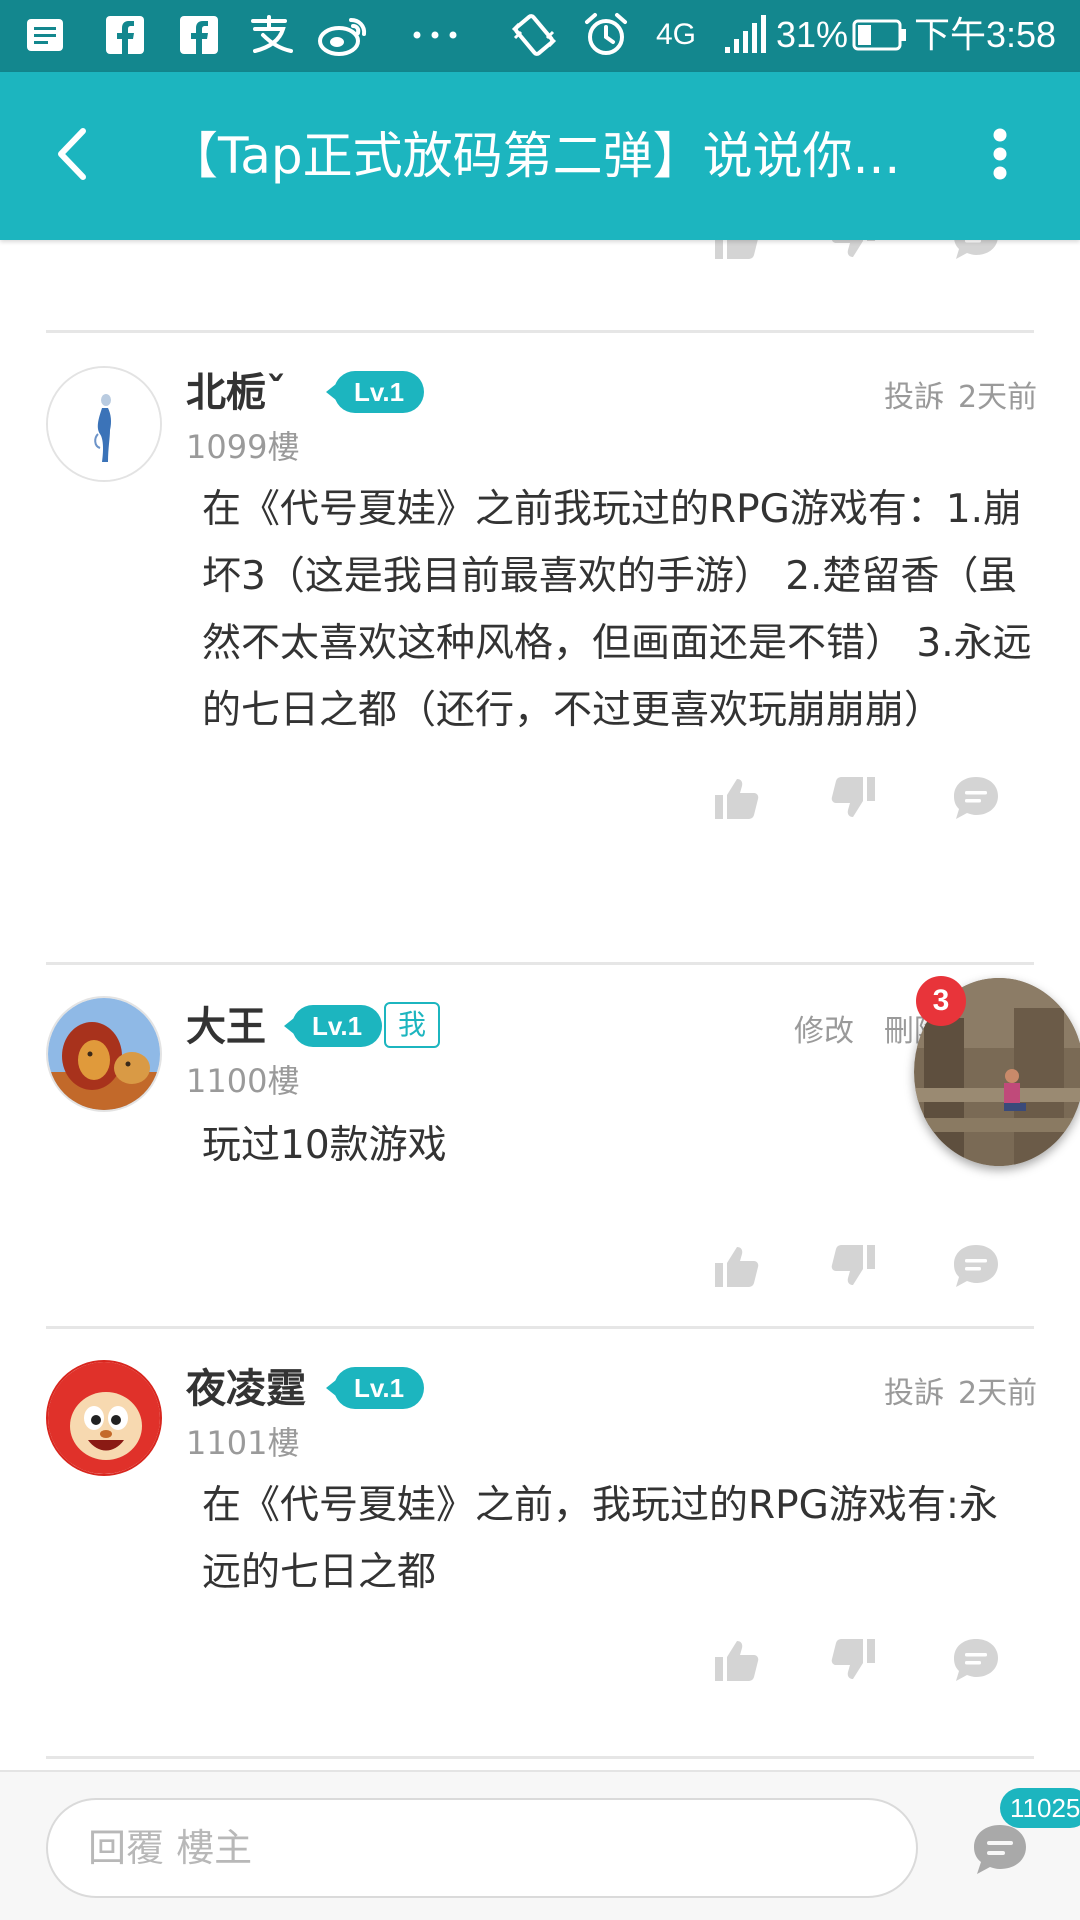  What do you see at coordinates (540, 1757) in the screenshot?
I see `divider` at bounding box center [540, 1757].